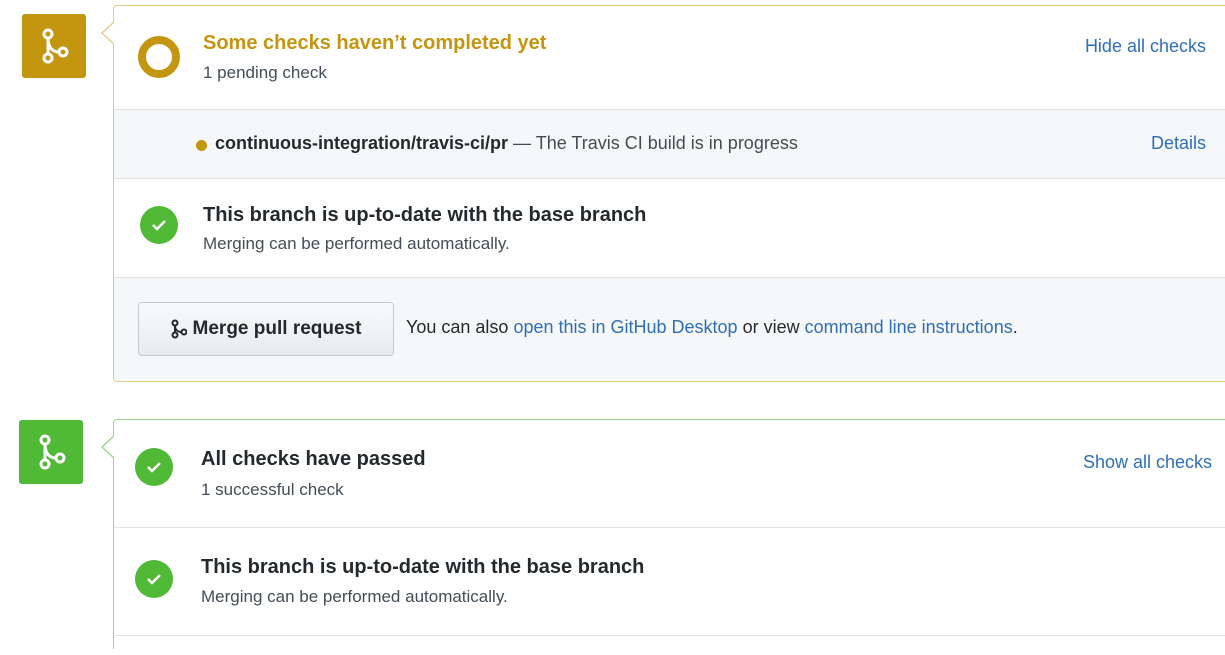 Image resolution: width=1225 pixels, height=655 pixels. I want to click on git-merge-icon-badge-success, so click(51, 452).